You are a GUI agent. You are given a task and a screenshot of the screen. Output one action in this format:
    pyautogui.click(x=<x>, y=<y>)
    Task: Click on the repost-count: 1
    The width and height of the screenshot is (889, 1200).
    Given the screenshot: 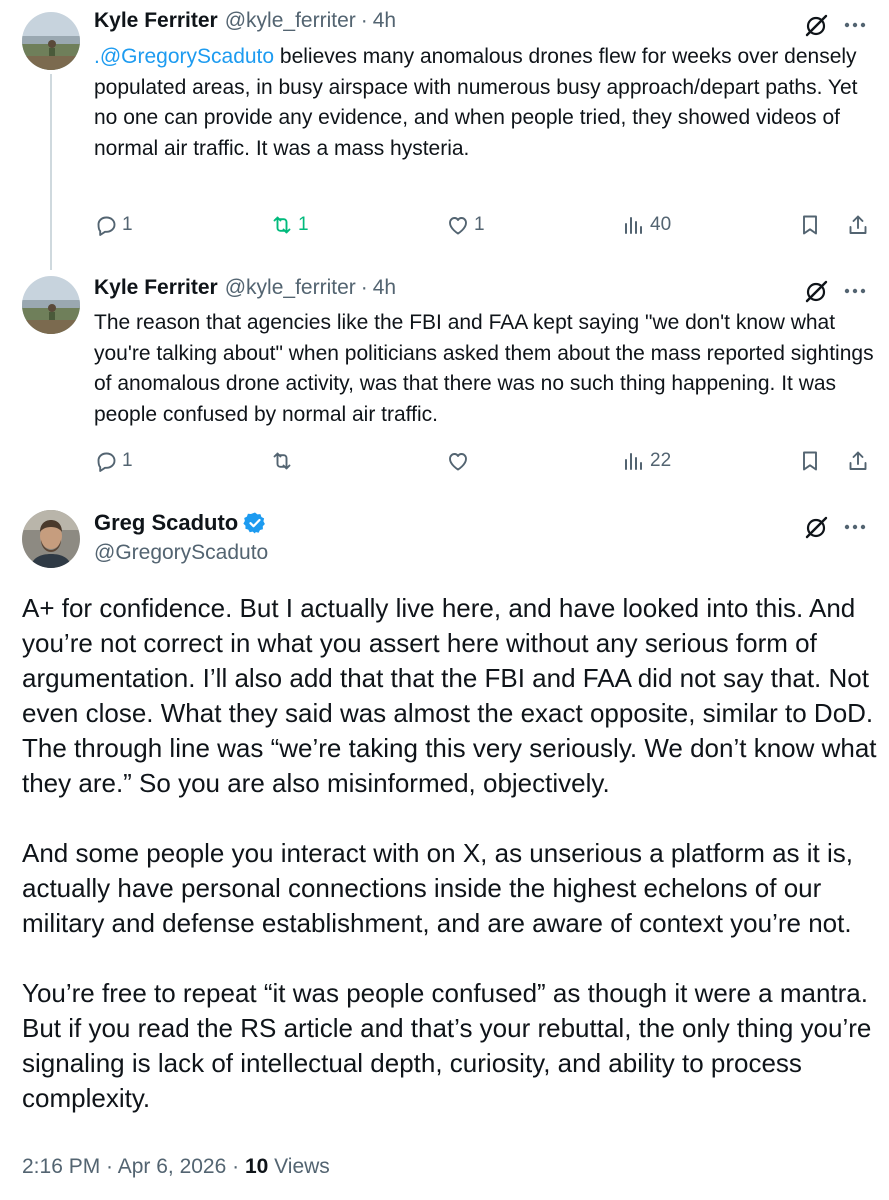 What is the action you would take?
    pyautogui.click(x=303, y=224)
    